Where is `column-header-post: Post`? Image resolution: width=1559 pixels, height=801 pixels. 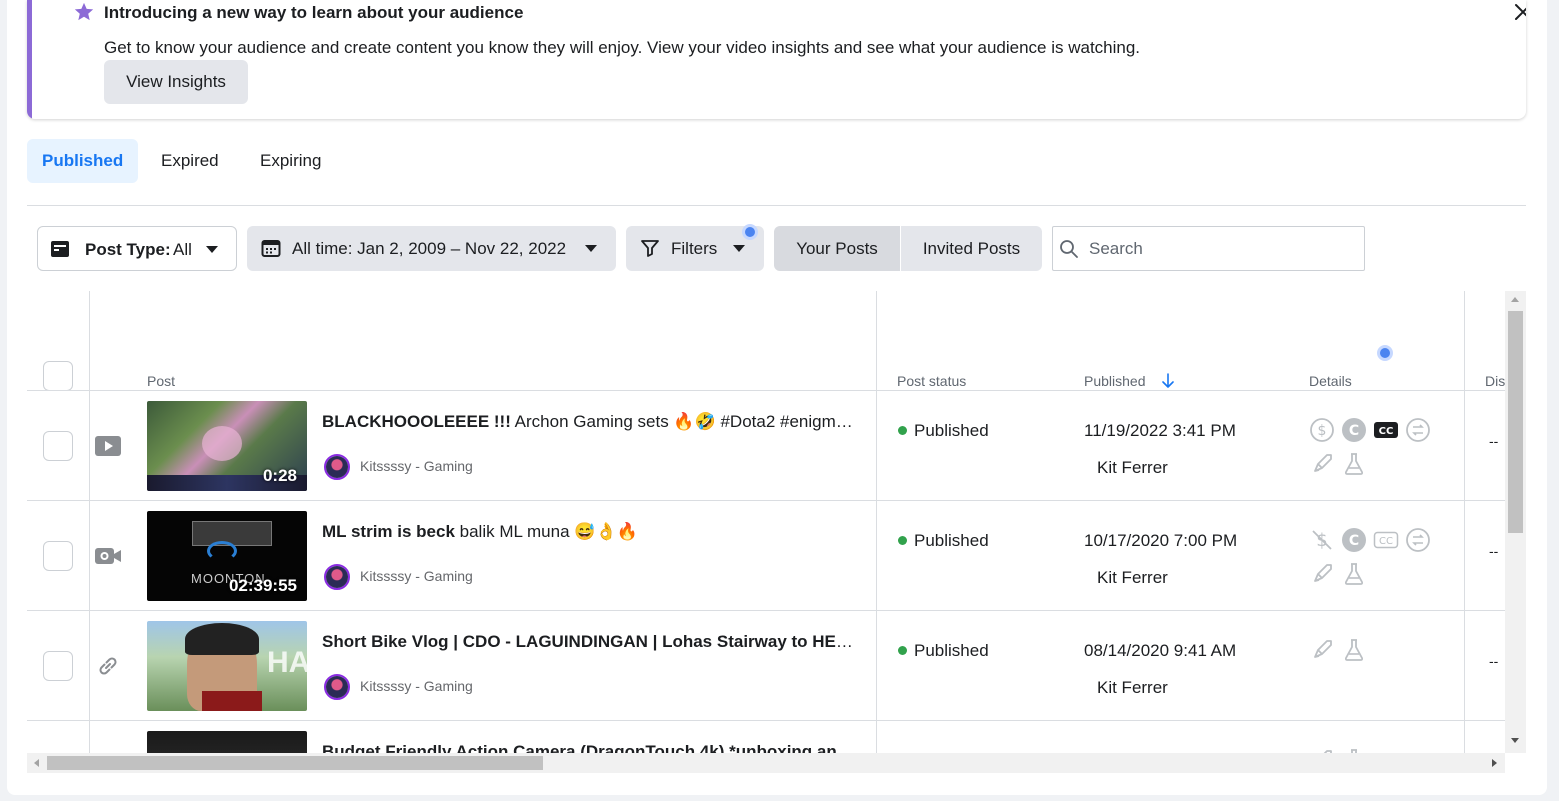 column-header-post: Post is located at coordinates (161, 381).